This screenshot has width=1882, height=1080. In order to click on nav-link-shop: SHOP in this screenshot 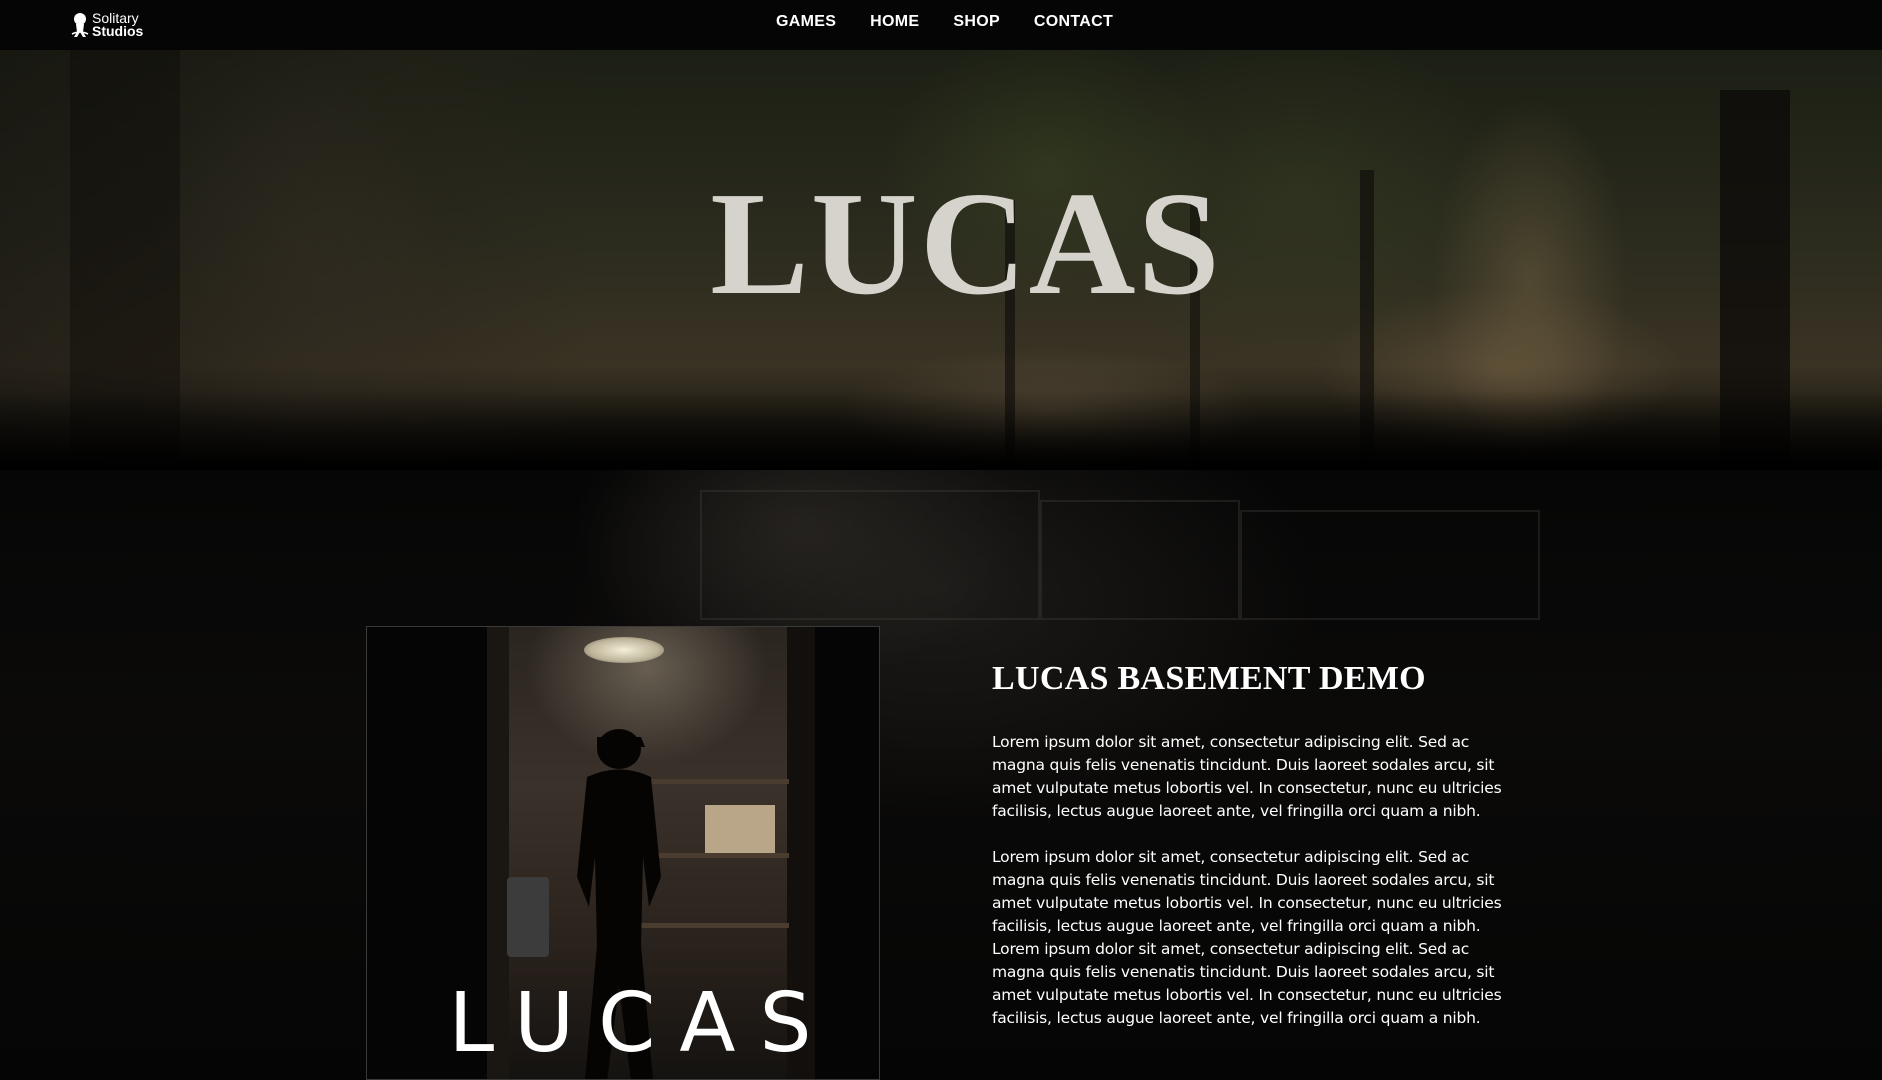, I will do `click(976, 22)`.